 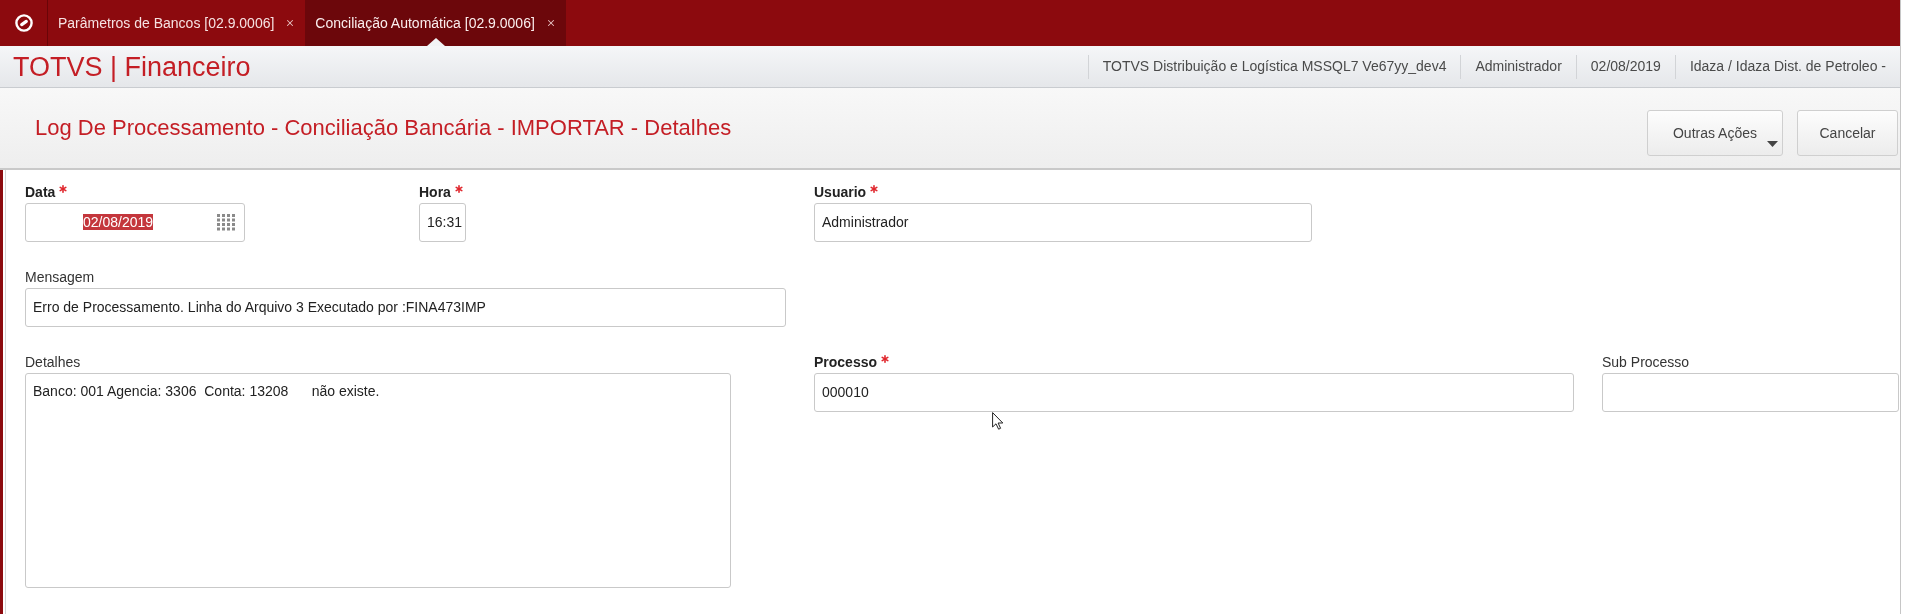 What do you see at coordinates (1274, 66) in the screenshot?
I see `app-info-text: TOTVS Distribuição e Logística MSSQL7 Ve67yy_dev4` at bounding box center [1274, 66].